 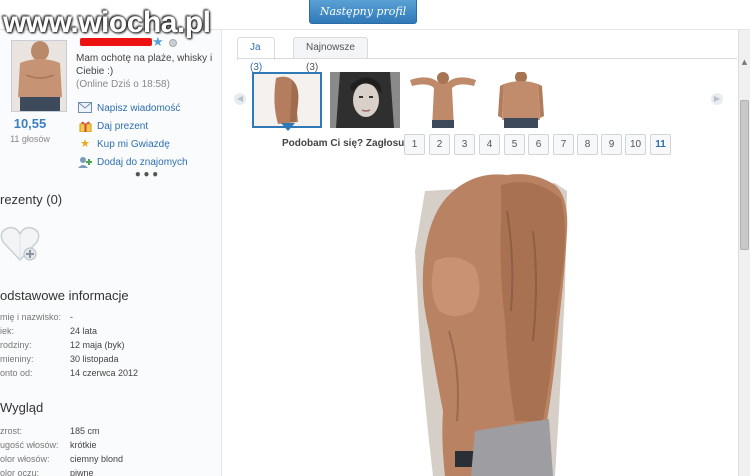 I want to click on appearance-title: Wygląd, so click(x=22, y=407).